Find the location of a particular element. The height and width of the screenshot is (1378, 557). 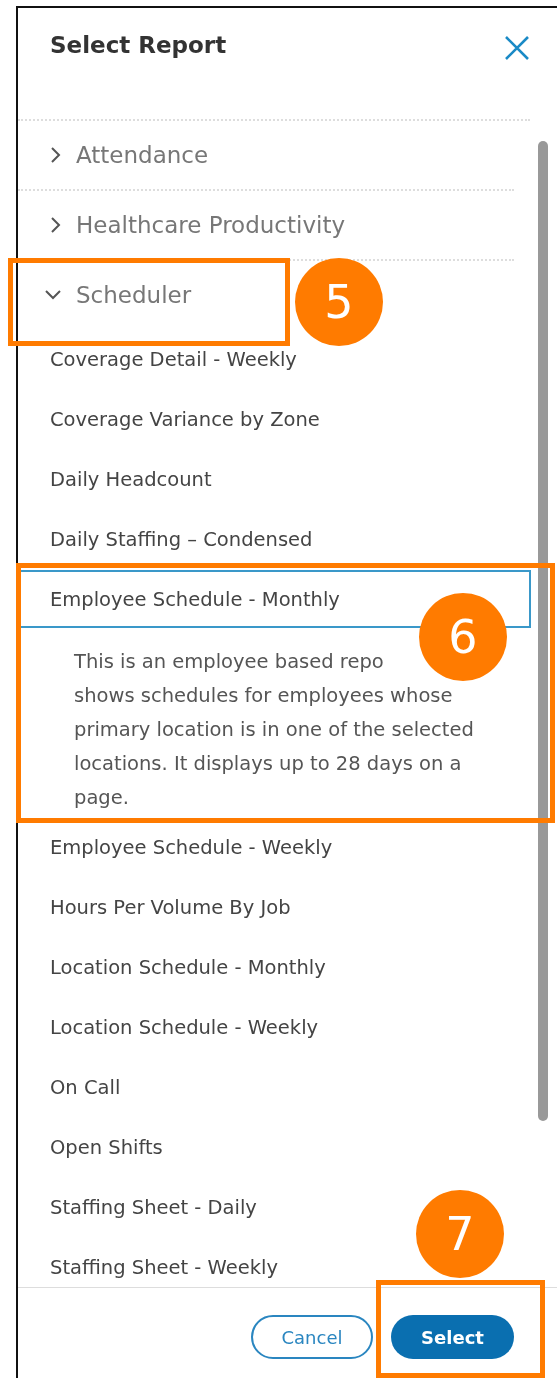

report-item: Location Schedule - Weekly is located at coordinates (184, 1027).